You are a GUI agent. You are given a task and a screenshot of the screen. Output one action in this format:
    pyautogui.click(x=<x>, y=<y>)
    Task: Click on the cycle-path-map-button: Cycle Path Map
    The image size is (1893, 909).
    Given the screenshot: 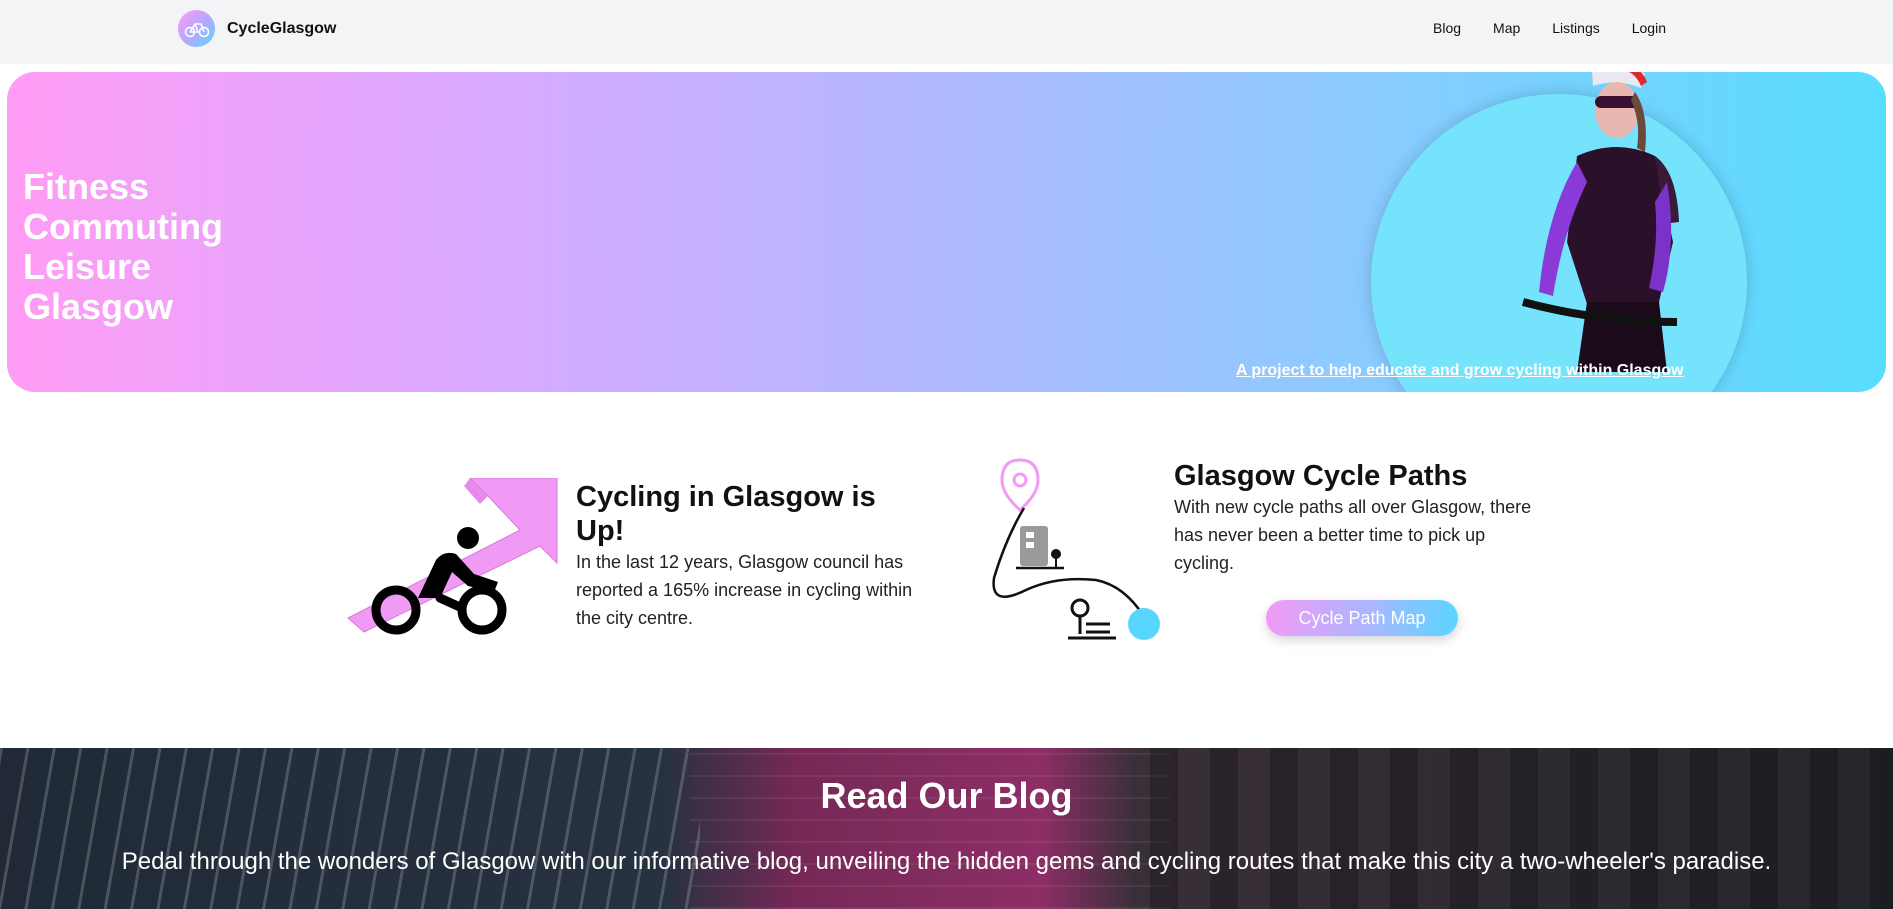 What is the action you would take?
    pyautogui.click(x=1362, y=618)
    